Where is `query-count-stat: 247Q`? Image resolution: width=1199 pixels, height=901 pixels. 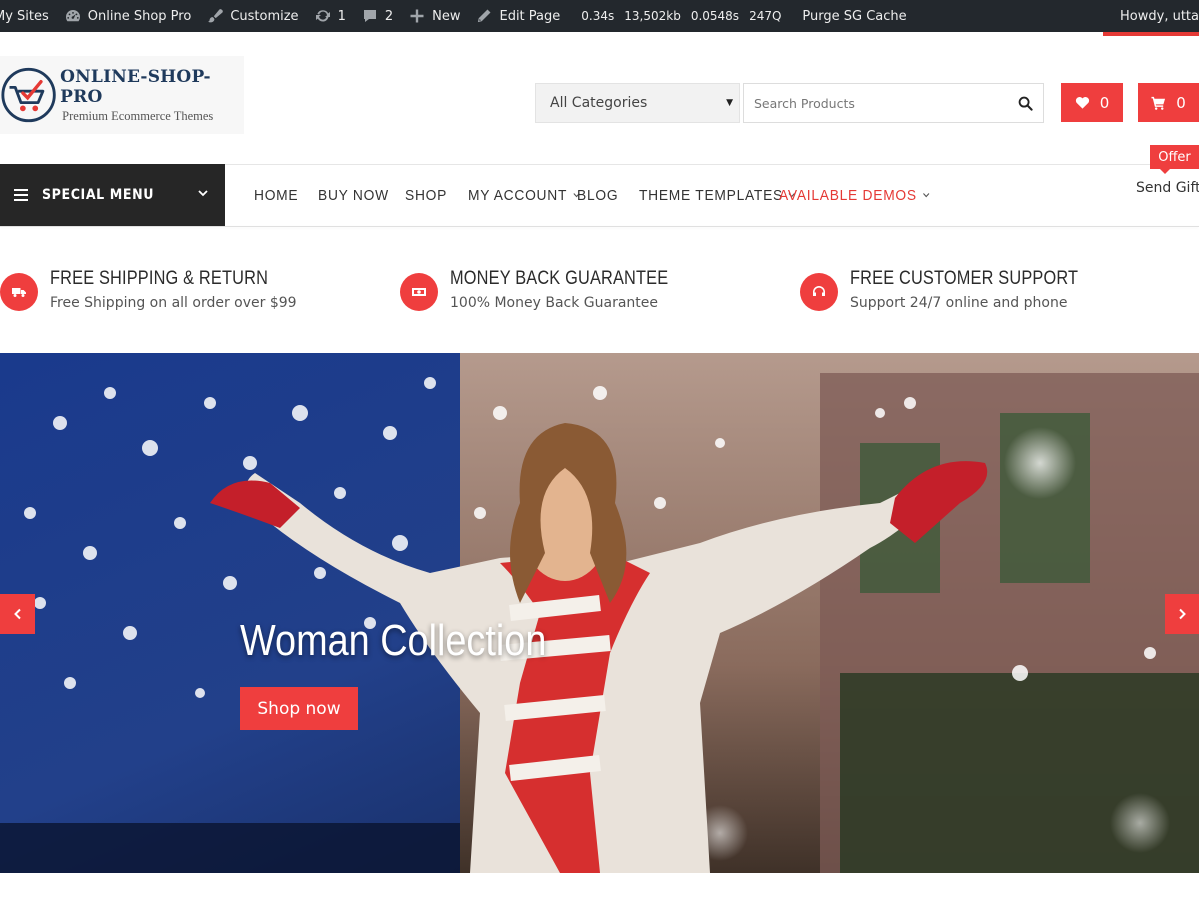
query-count-stat: 247Q is located at coordinates (765, 16).